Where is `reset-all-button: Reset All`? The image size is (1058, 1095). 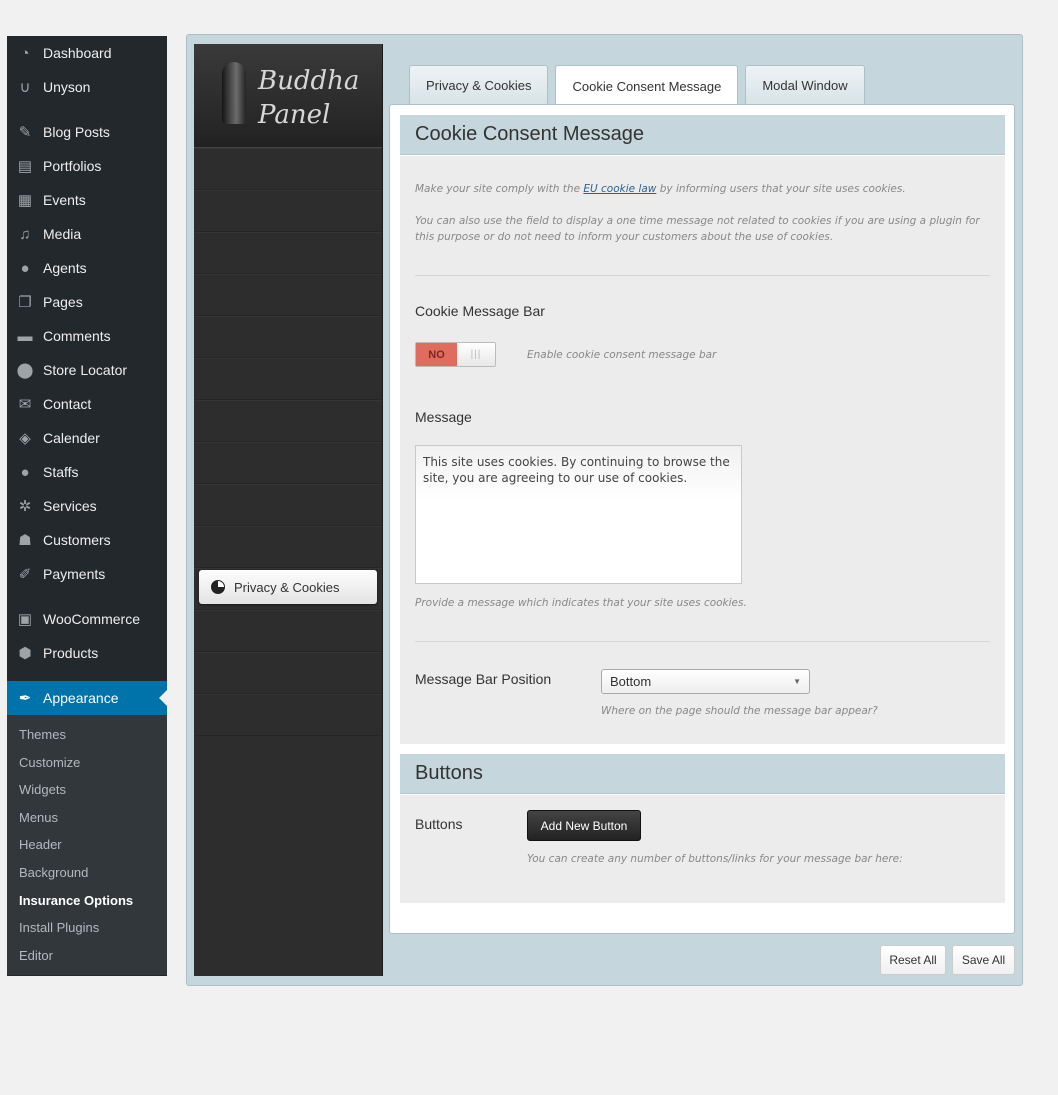 reset-all-button: Reset All is located at coordinates (913, 960).